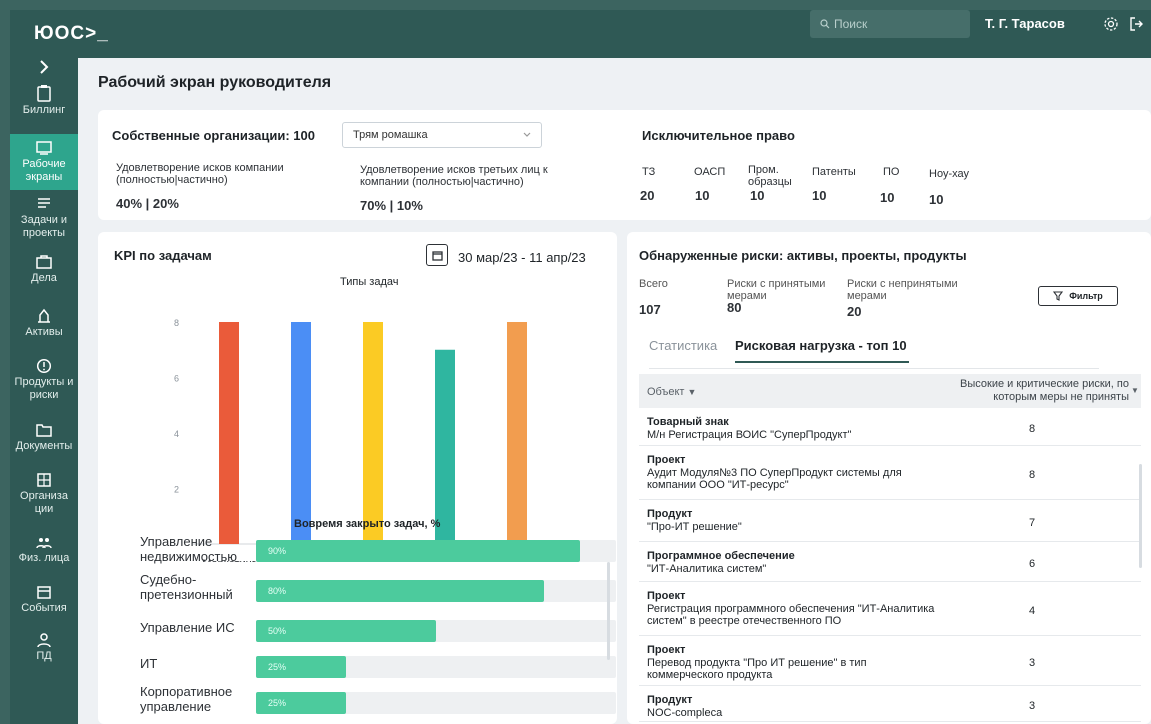 This screenshot has height=724, width=1151. Describe the element at coordinates (163, 255) in the screenshot. I see `kpi-title: KPI по задачам` at that location.